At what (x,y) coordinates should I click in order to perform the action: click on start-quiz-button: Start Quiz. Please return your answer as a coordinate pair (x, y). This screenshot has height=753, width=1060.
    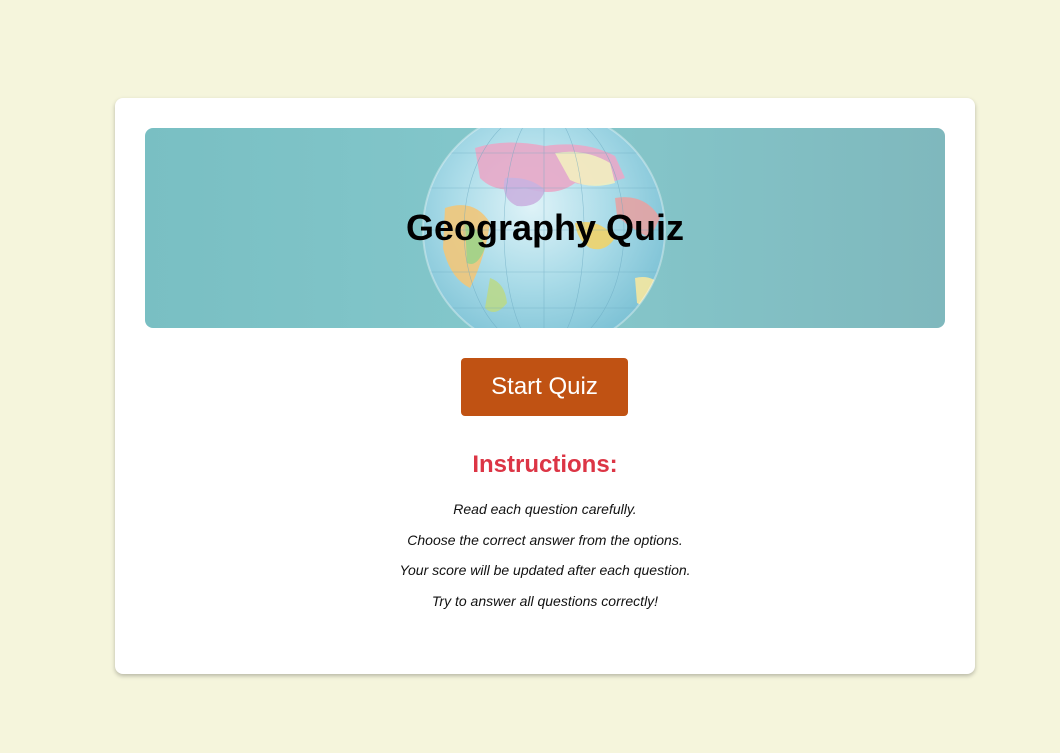
    Looking at the image, I should click on (544, 387).